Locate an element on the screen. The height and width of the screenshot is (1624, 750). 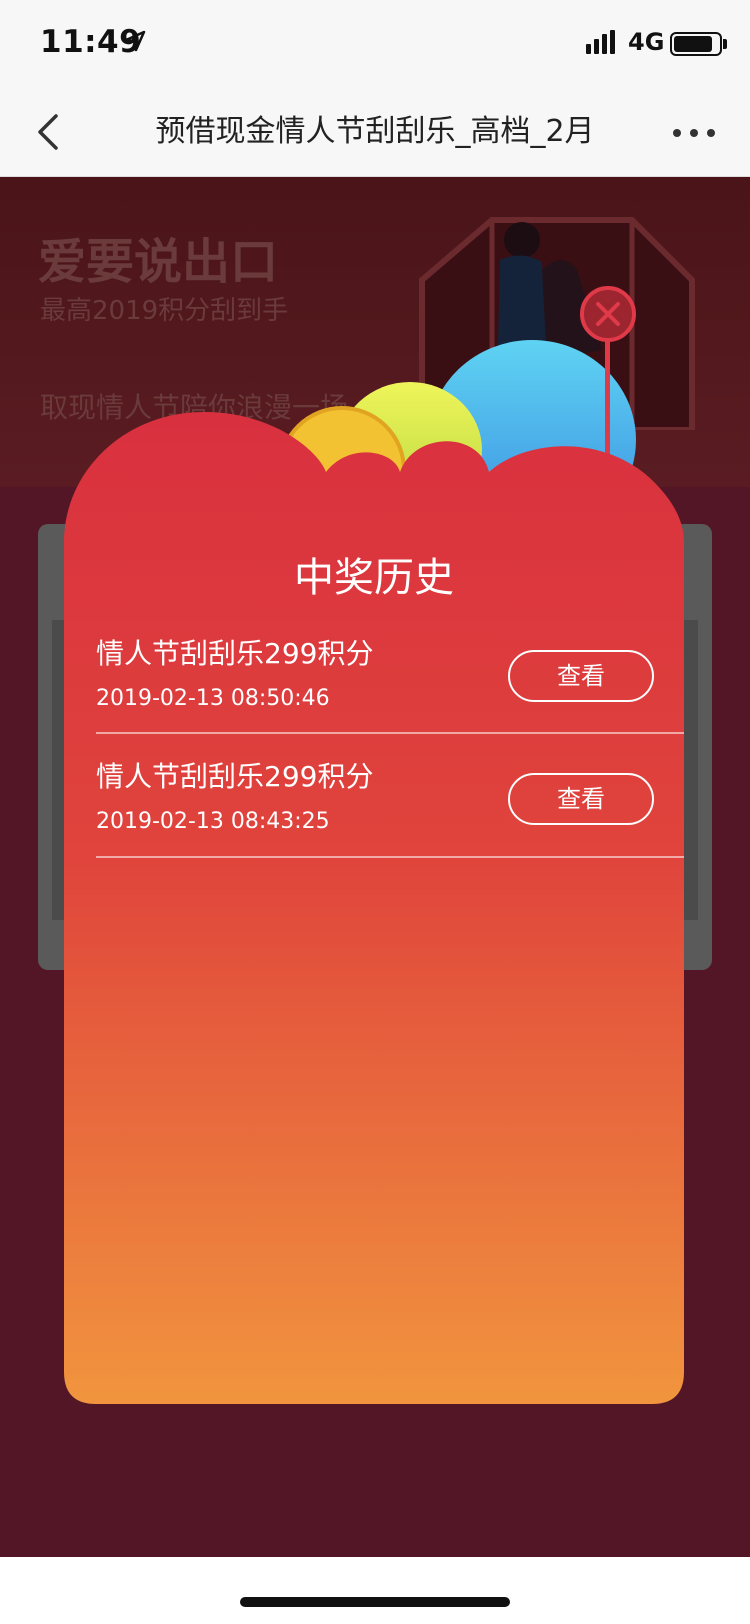
page-title: 预借现金情人节刮刮乐_高档_2月 is located at coordinates (375, 131).